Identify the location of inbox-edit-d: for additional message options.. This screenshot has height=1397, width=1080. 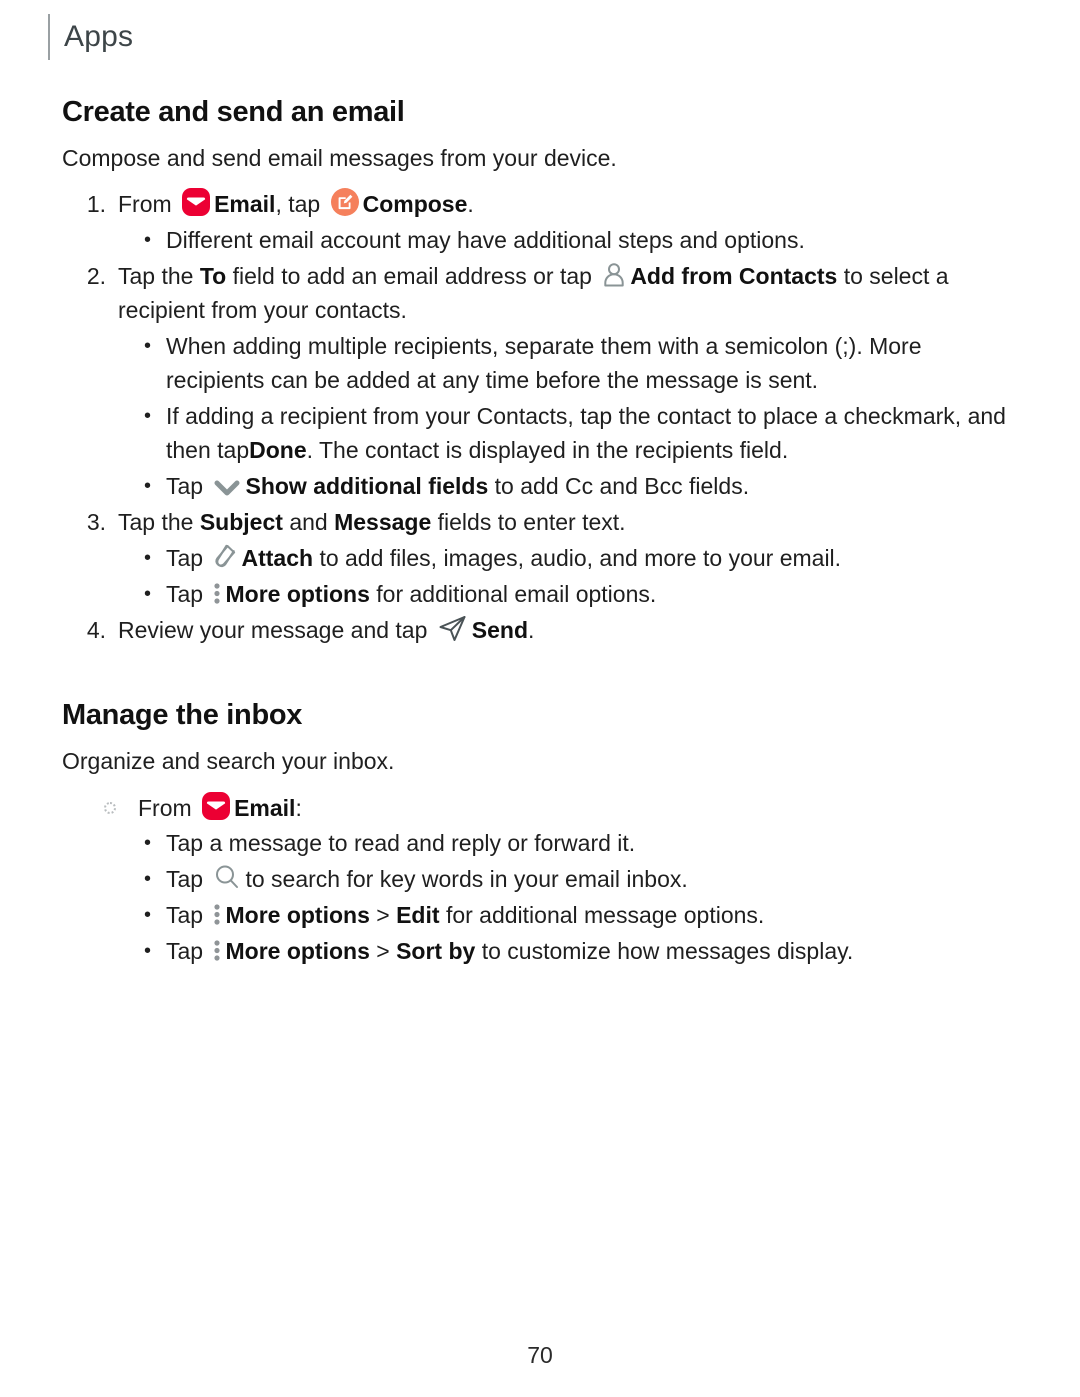
(605, 915).